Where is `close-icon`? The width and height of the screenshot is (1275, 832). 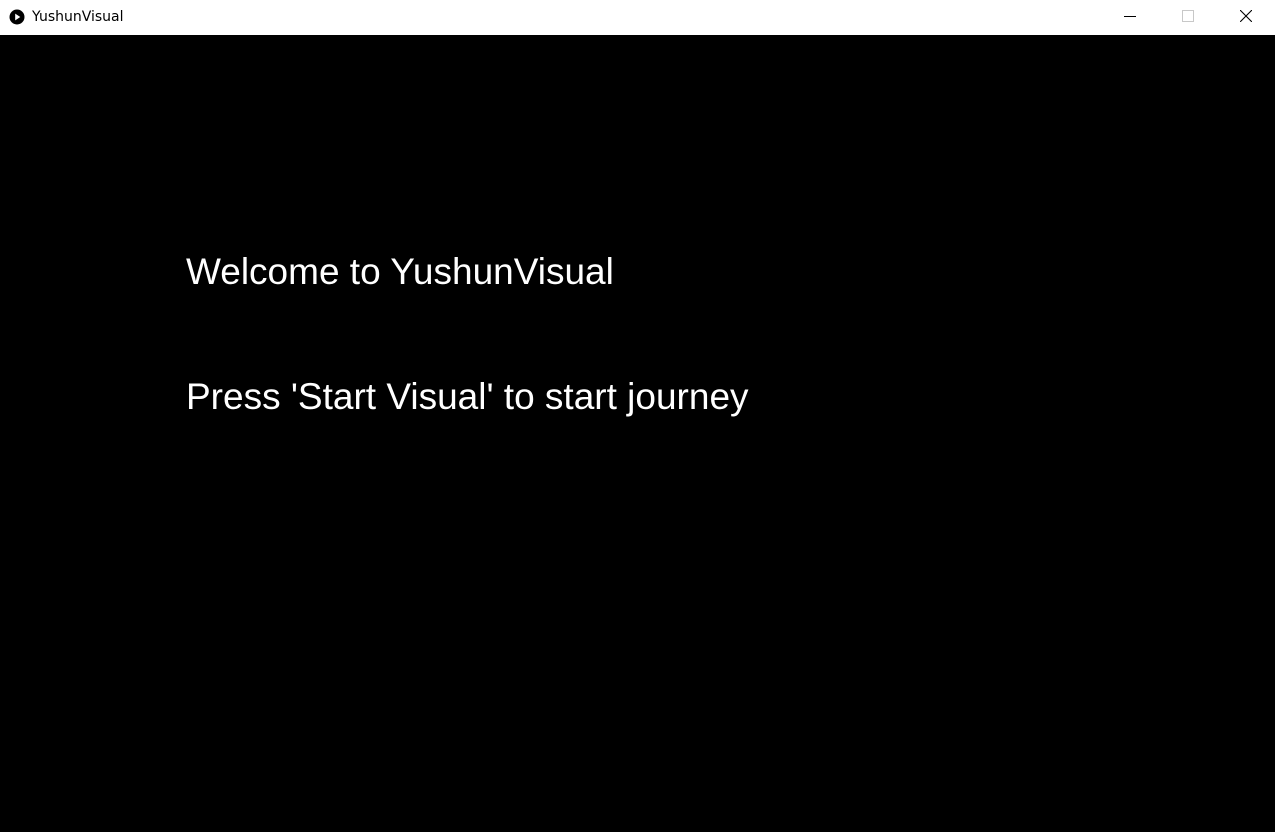
close-icon is located at coordinates (1246, 18).